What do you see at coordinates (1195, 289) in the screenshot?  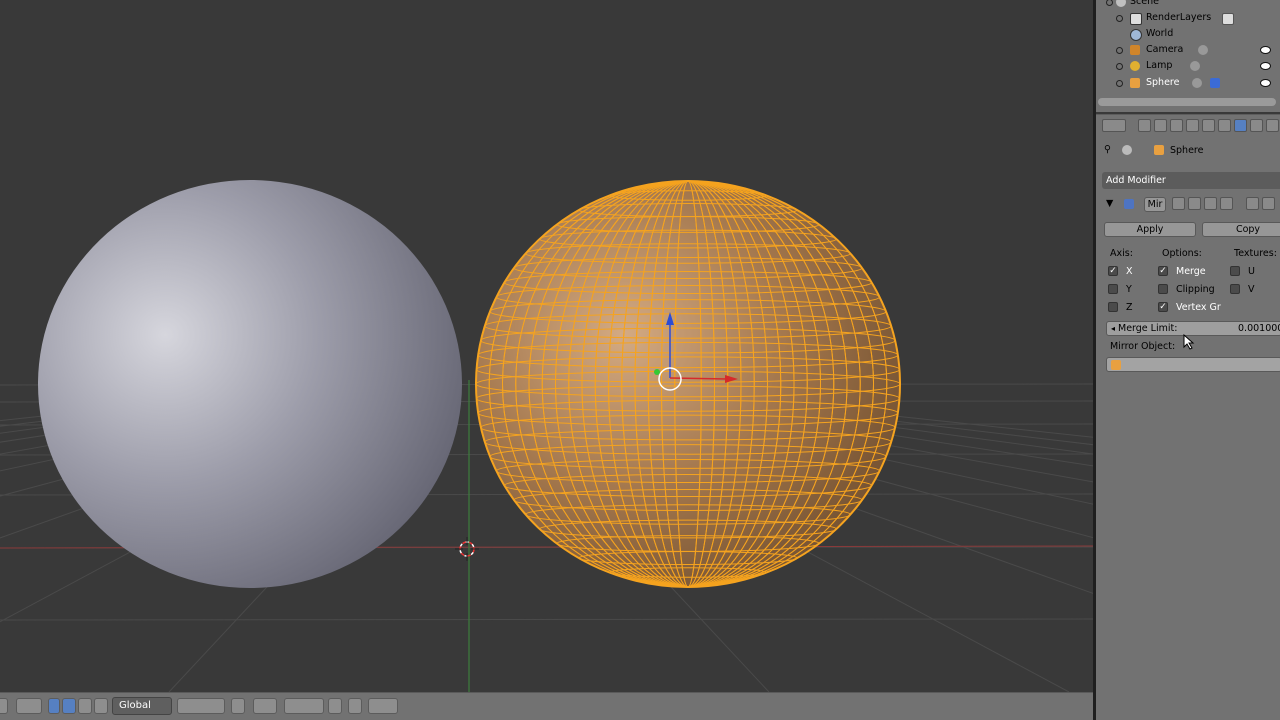 I see `clipping-label: Clipping` at bounding box center [1195, 289].